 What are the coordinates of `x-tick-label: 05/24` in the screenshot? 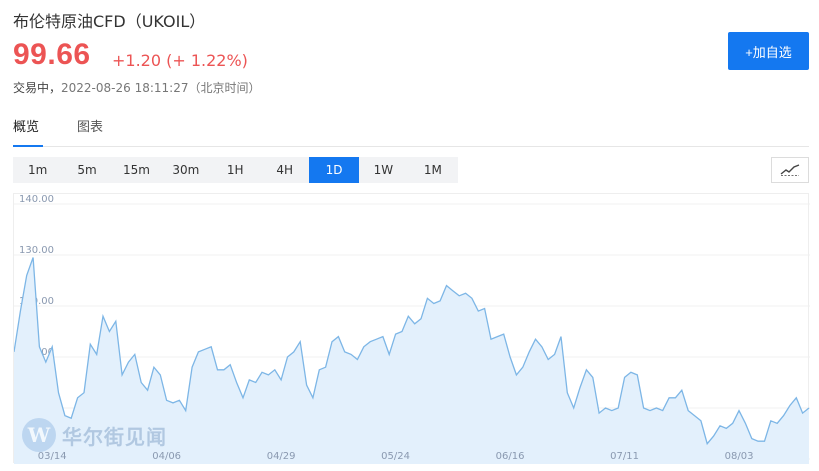 It's located at (395, 456).